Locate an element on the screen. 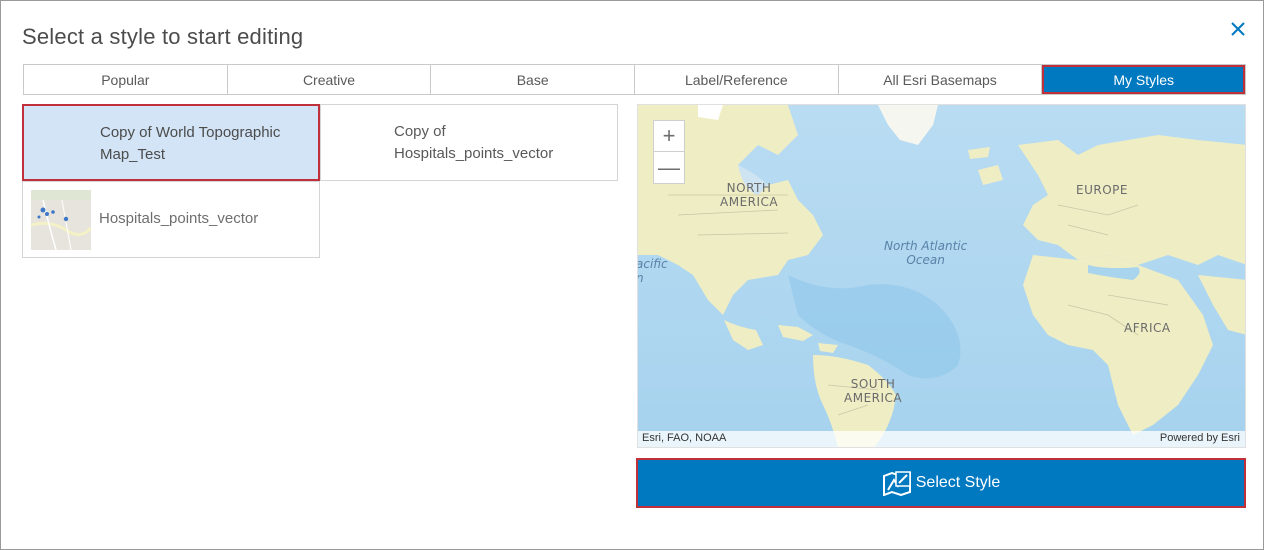  map-attribution: Esri, FAO, NOAA Powered by Esri is located at coordinates (941, 439).